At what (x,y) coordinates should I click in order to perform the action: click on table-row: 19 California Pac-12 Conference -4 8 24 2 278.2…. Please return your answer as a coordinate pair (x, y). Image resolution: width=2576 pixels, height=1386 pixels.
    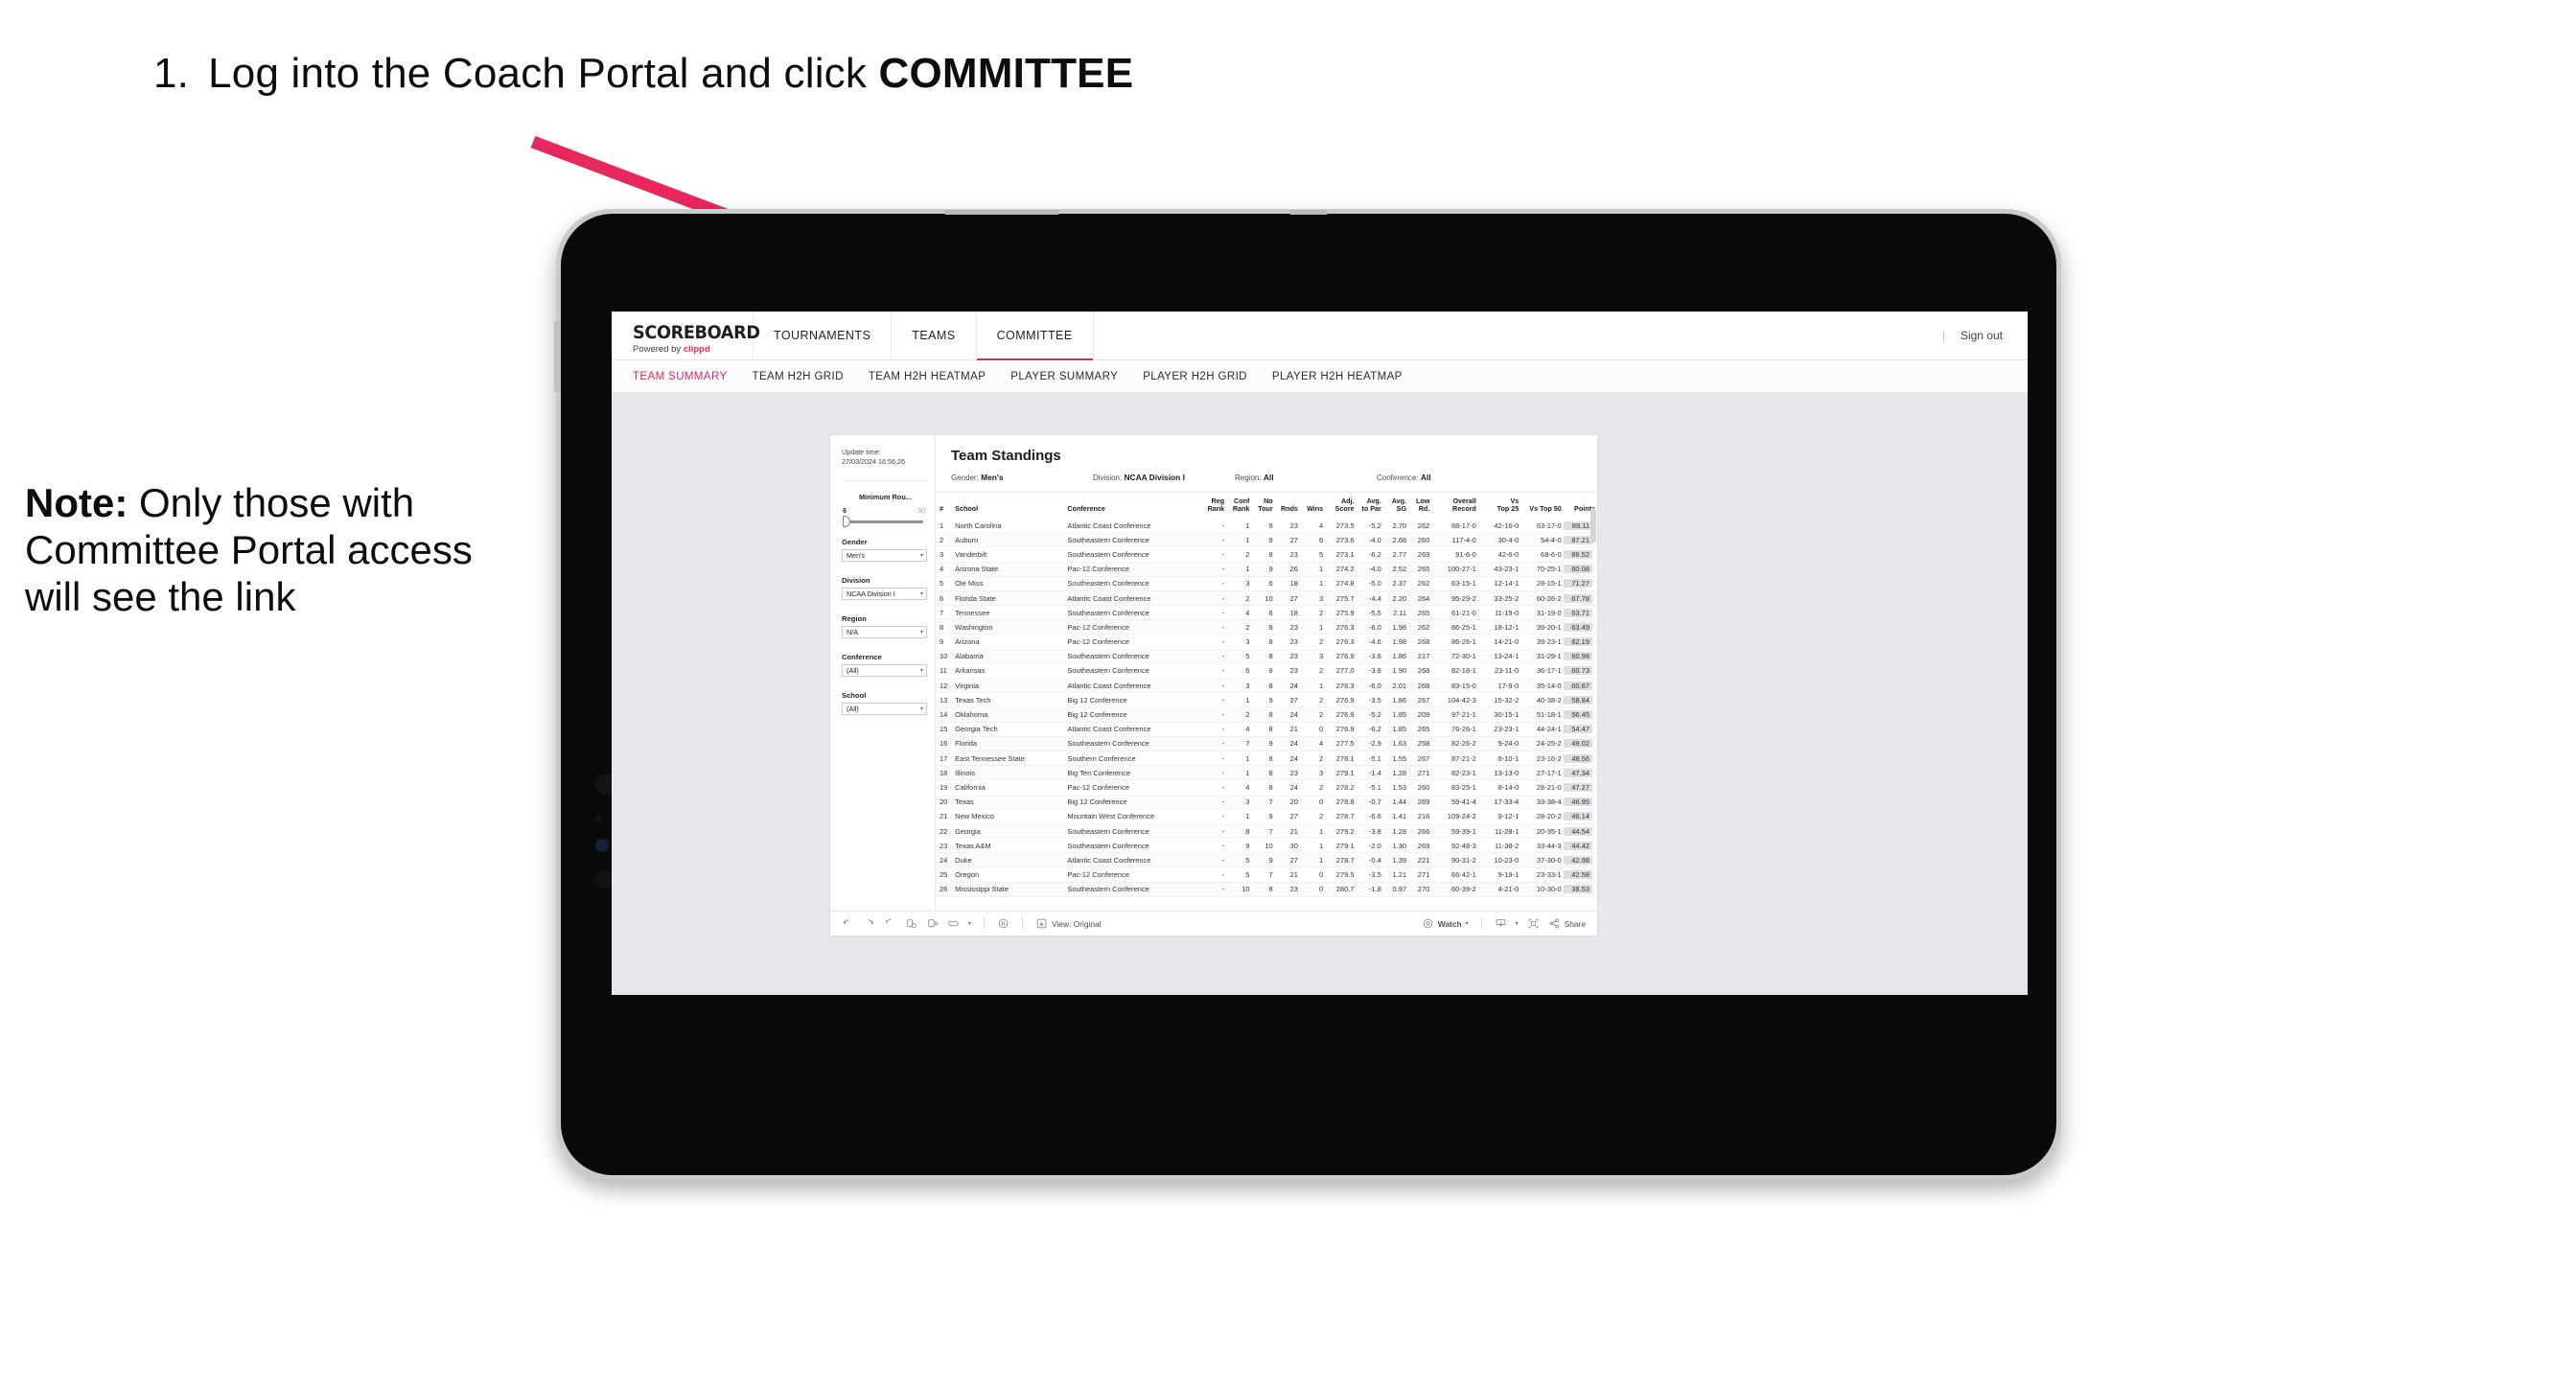
    Looking at the image, I should click on (1266, 788).